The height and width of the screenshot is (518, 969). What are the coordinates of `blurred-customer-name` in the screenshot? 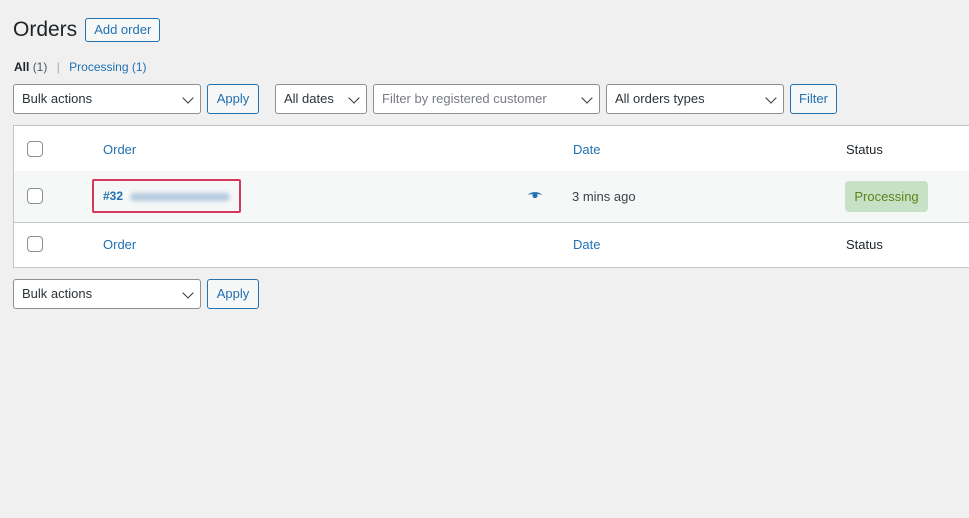 It's located at (180, 197).